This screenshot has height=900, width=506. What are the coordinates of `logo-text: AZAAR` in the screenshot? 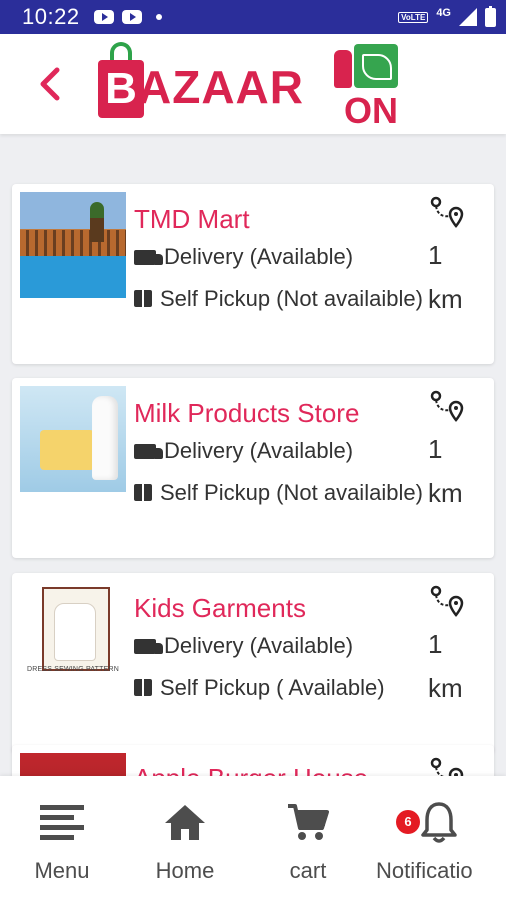 It's located at (221, 87).